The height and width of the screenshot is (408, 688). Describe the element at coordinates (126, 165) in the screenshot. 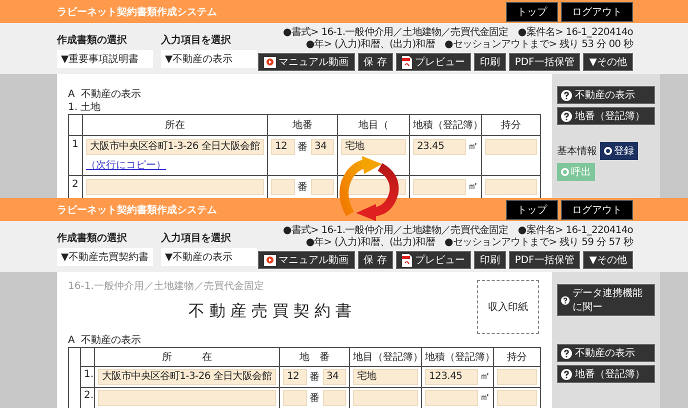

I see `copy-link: （次行にコピー）` at that location.